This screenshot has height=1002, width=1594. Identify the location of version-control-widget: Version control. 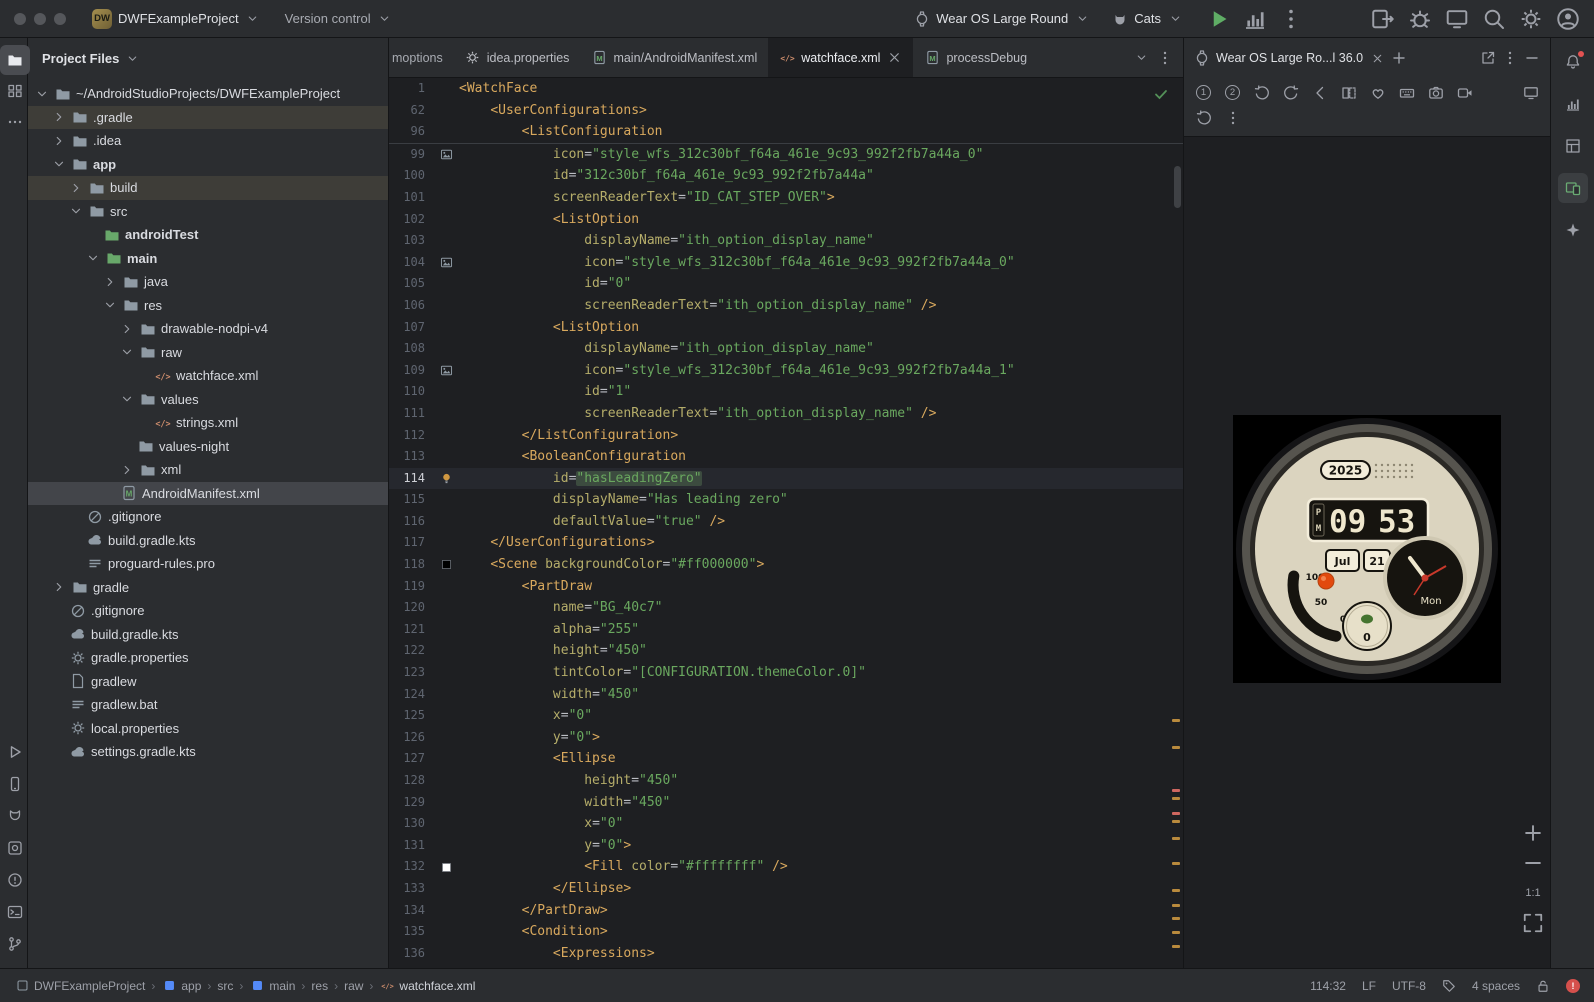
(339, 19).